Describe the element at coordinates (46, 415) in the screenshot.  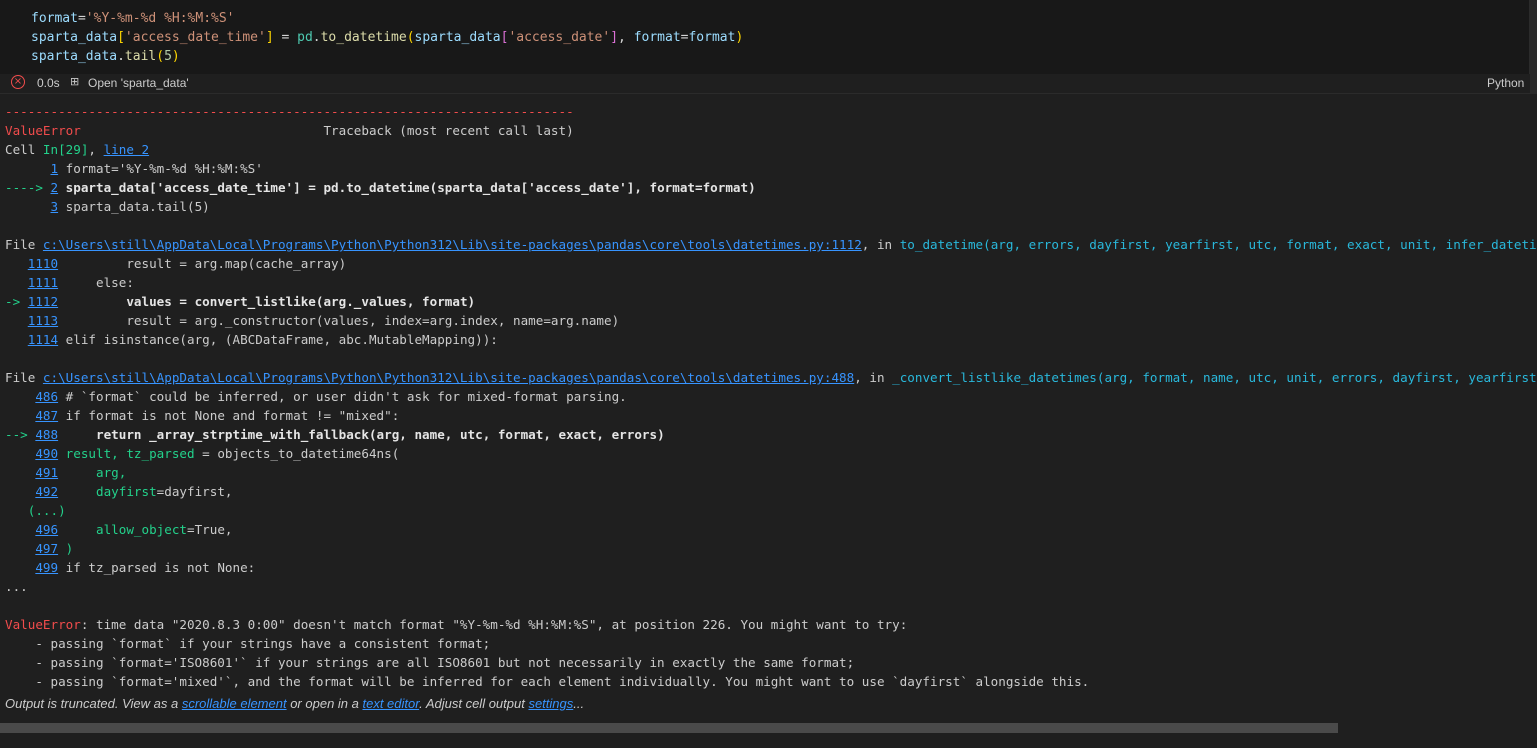
I see `line-number-link: 487` at that location.